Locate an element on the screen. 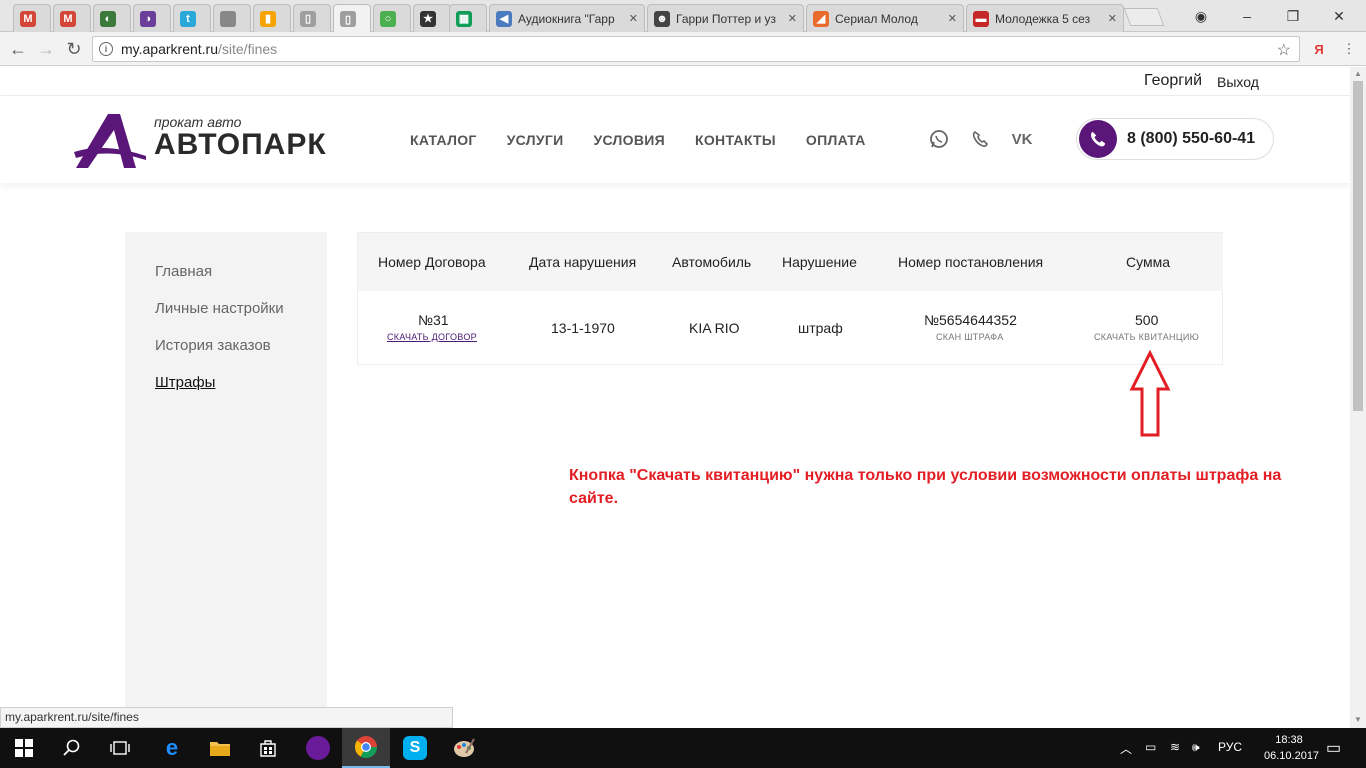 Image resolution: width=1366 pixels, height=768 pixels. vk-icon: VK is located at coordinates (1022, 139).